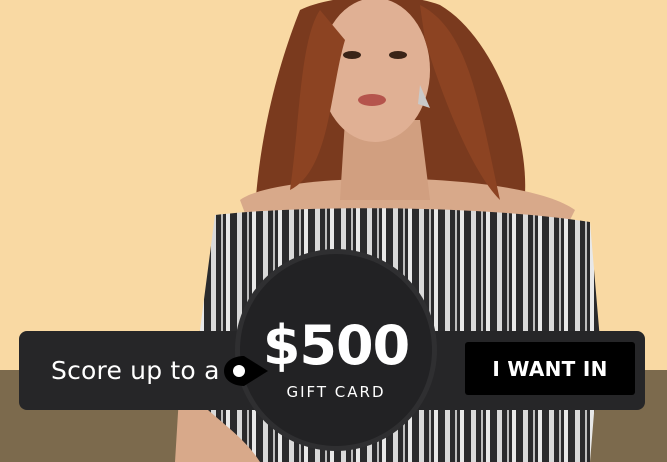 This screenshot has width=667, height=462. I want to click on gift-tag-icon, so click(246, 371).